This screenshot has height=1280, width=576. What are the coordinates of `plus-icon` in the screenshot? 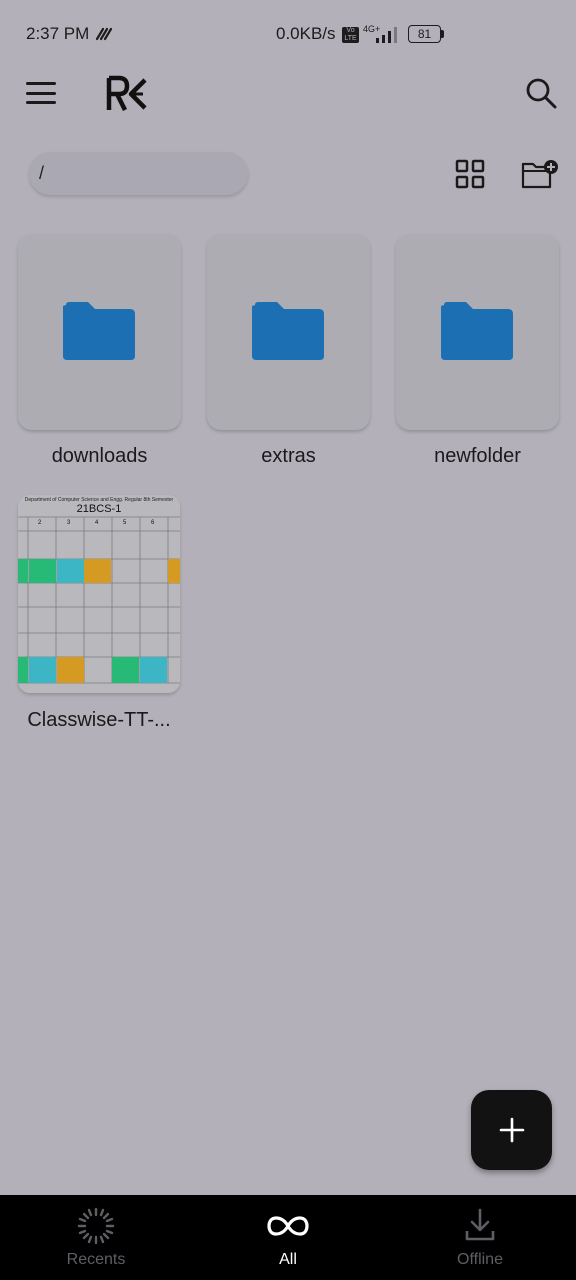 It's located at (511, 1130).